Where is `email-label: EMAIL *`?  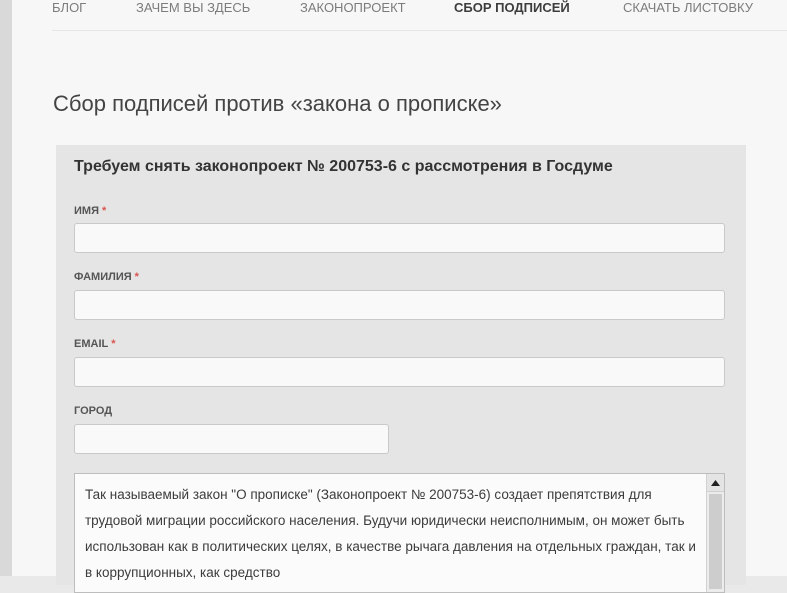 email-label: EMAIL * is located at coordinates (95, 344).